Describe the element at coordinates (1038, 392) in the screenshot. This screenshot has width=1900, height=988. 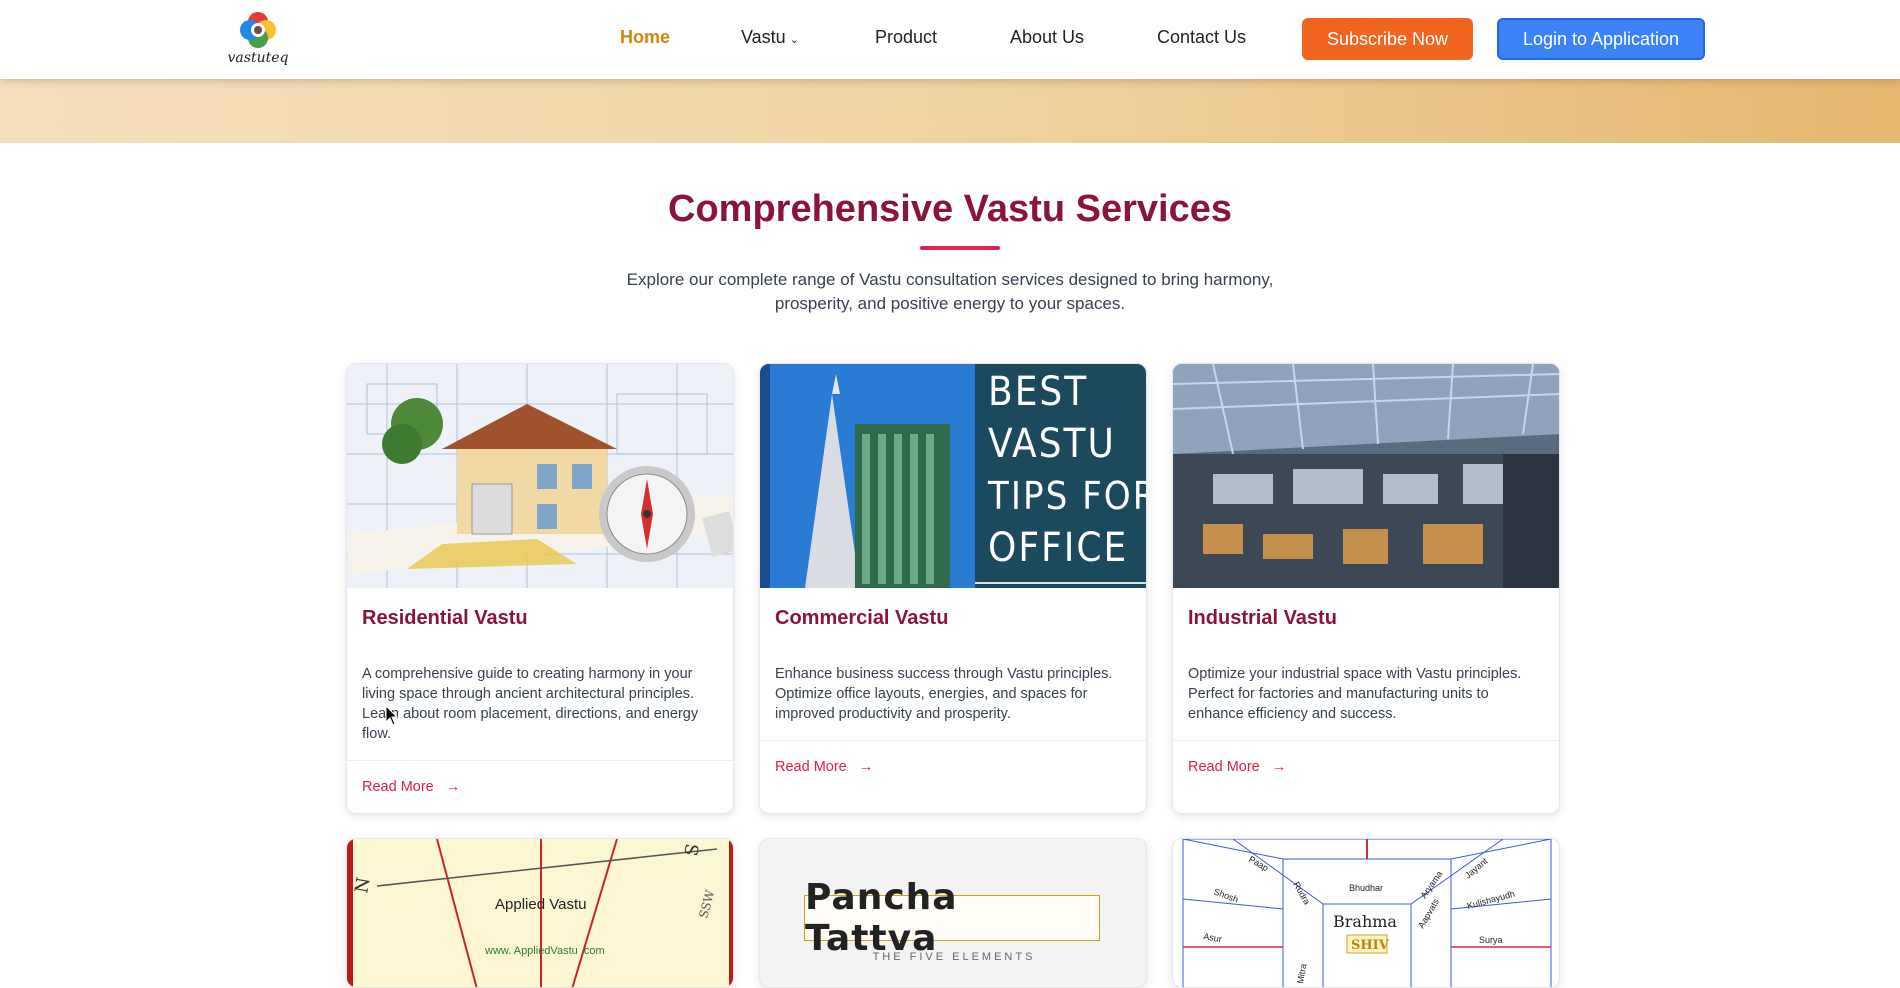
I see `image-text-line: BEST` at that location.